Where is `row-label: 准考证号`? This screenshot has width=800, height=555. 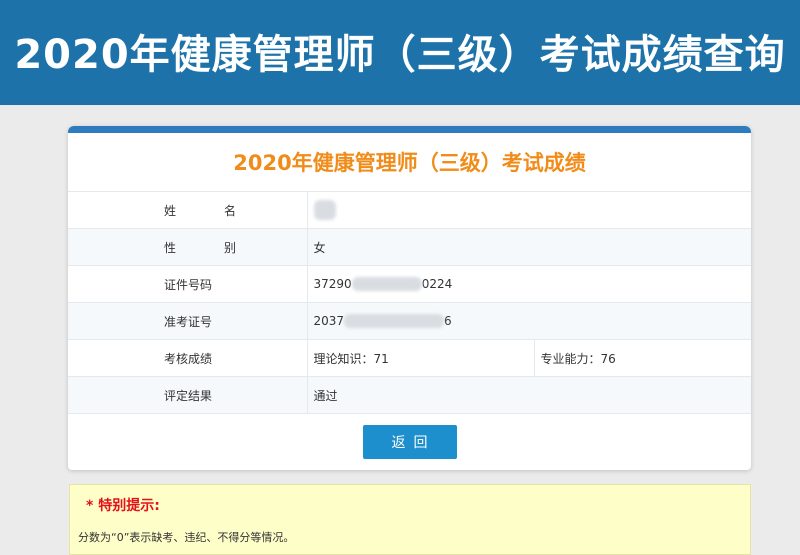 row-label: 准考证号 is located at coordinates (188, 321).